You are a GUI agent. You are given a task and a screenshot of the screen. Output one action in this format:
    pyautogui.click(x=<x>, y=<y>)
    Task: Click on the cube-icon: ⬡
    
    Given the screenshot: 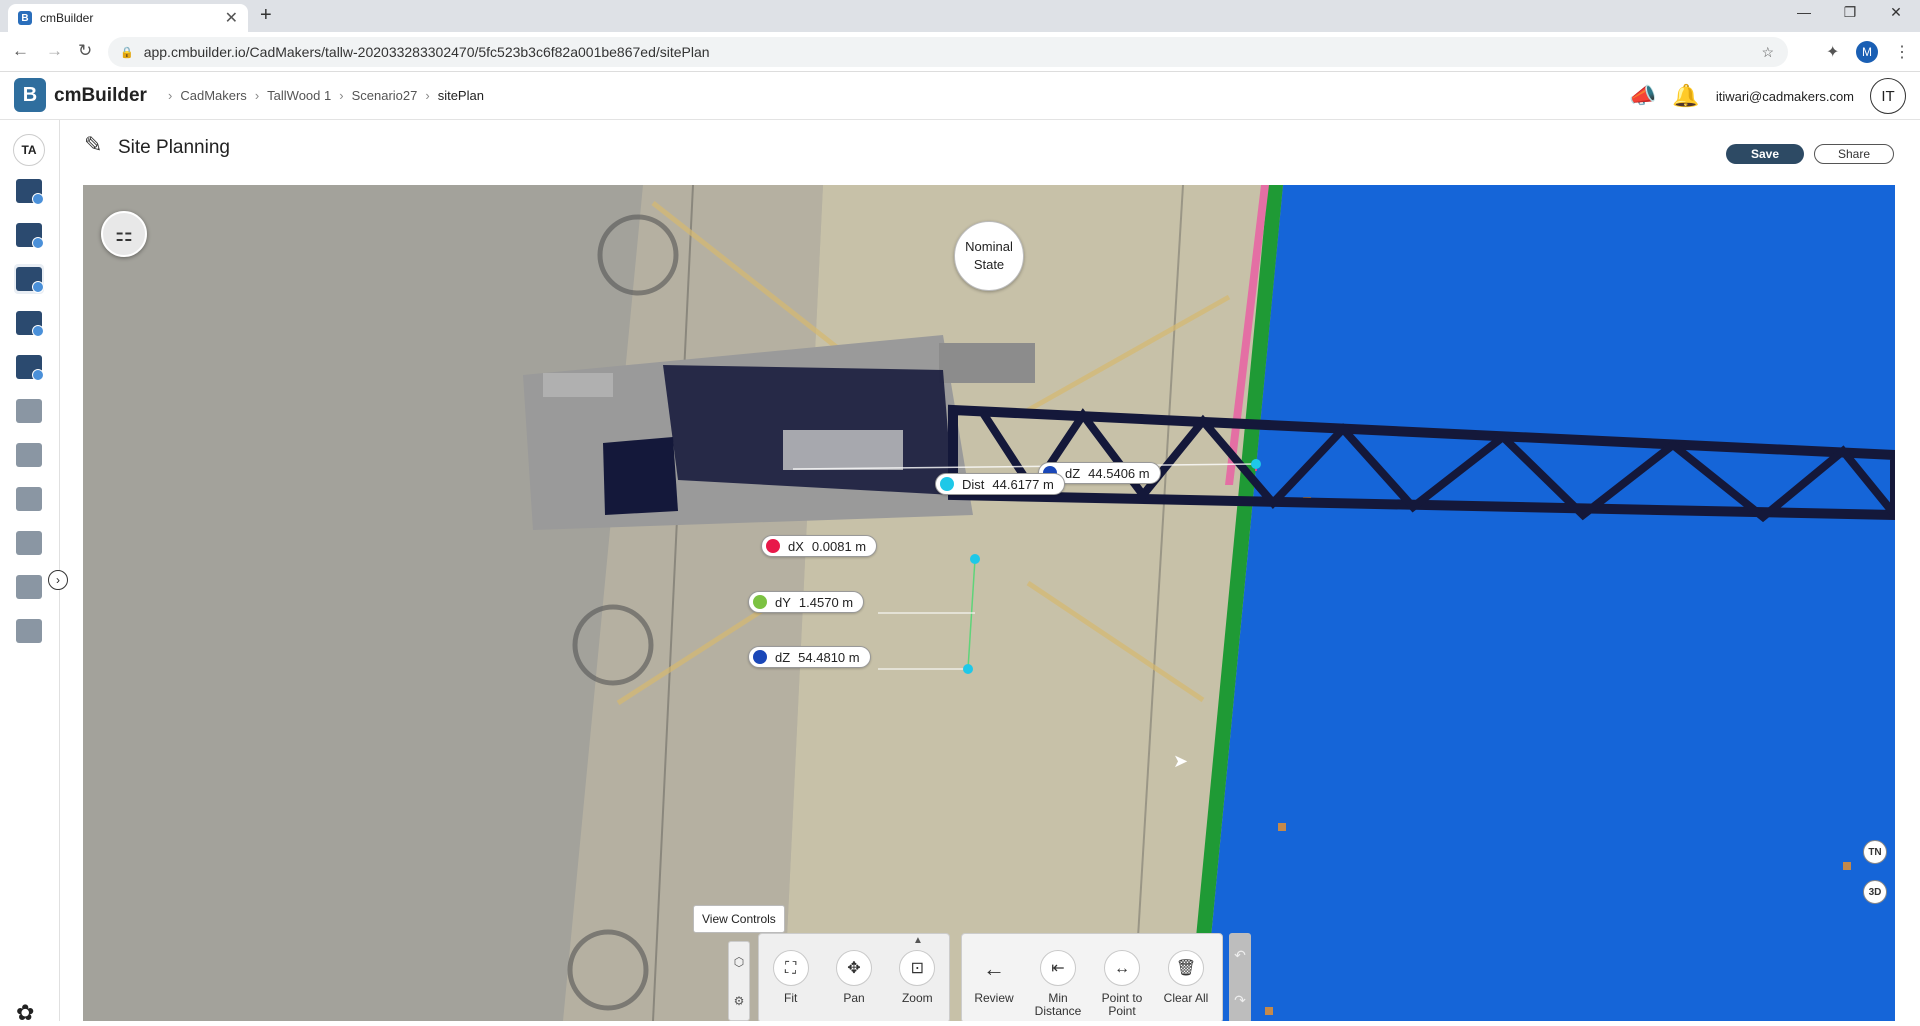 What is the action you would take?
    pyautogui.click(x=739, y=962)
    